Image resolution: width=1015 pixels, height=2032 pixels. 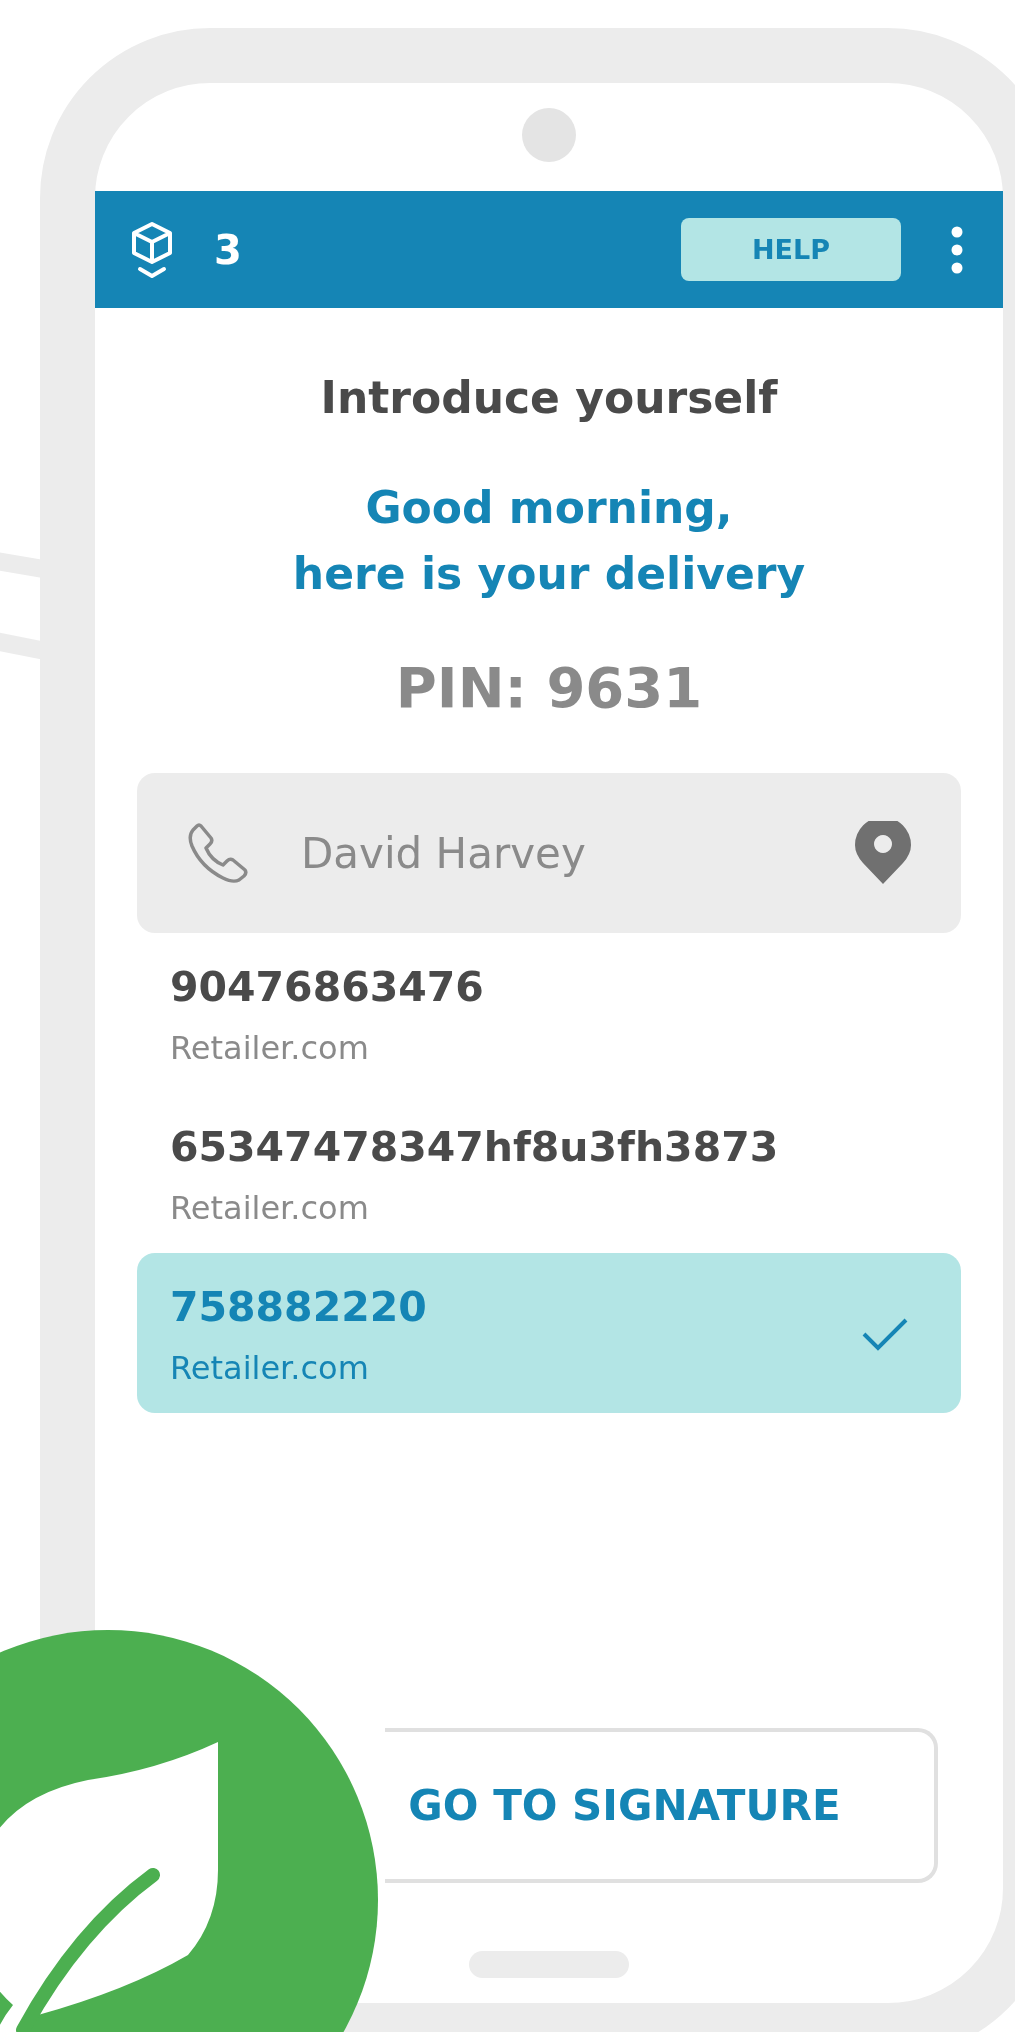 What do you see at coordinates (218, 853) in the screenshot?
I see `phone-icon` at bounding box center [218, 853].